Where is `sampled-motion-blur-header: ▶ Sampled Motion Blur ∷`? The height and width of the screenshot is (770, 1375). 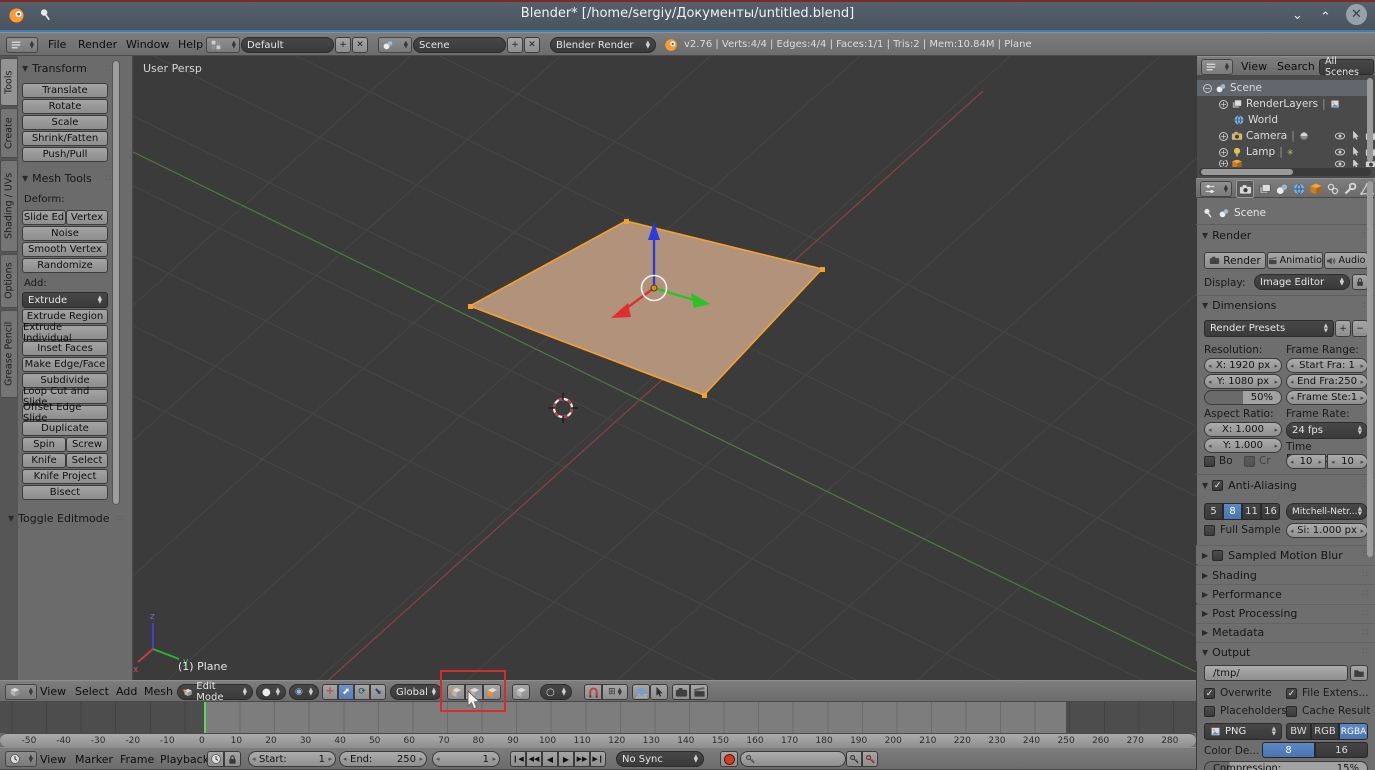 sampled-motion-blur-header: ▶ Sampled Motion Blur ∷ is located at coordinates (1285, 554).